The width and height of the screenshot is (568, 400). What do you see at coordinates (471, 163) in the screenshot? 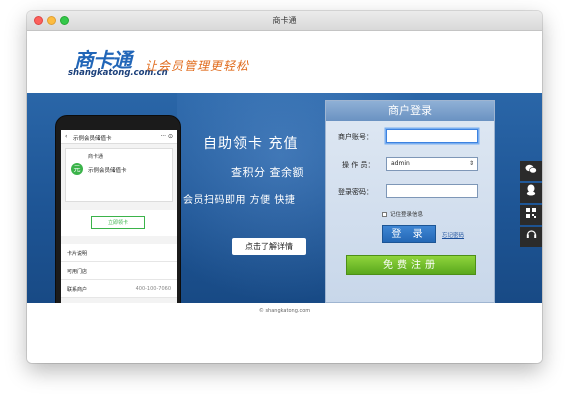
I see `chevron-down-icon: ⇕` at bounding box center [471, 163].